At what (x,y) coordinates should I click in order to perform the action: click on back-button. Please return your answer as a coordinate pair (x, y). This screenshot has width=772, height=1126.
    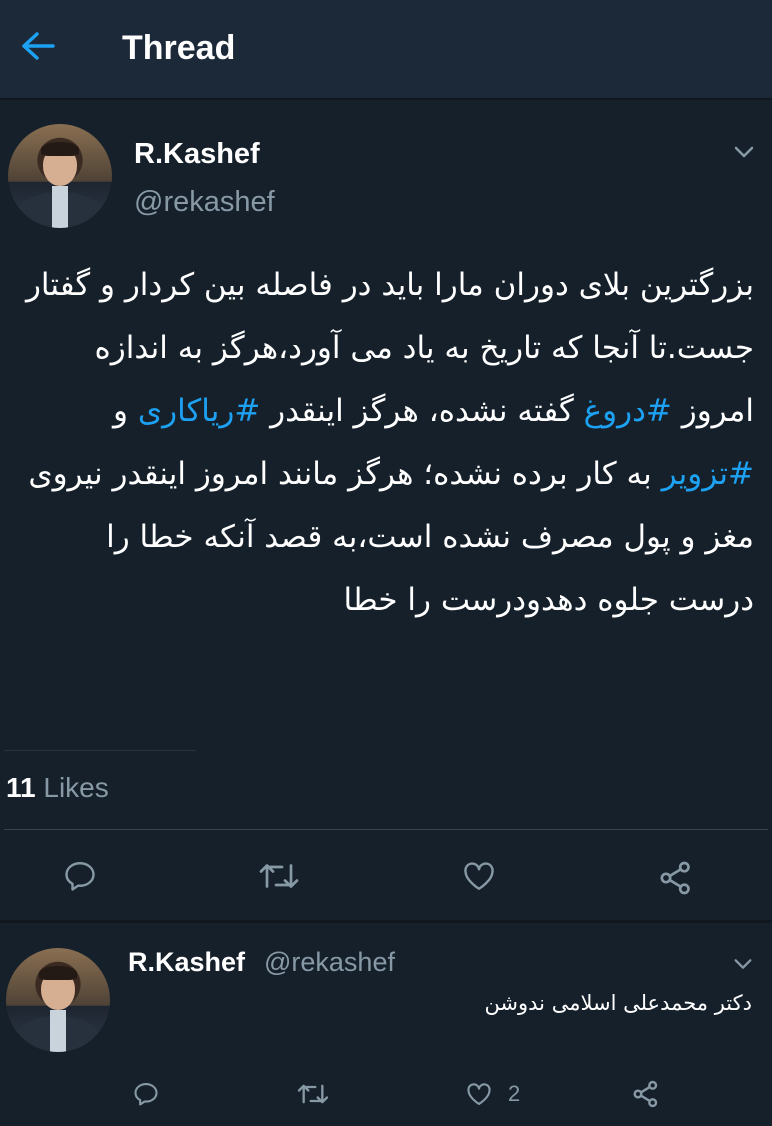
    Looking at the image, I should click on (38, 46).